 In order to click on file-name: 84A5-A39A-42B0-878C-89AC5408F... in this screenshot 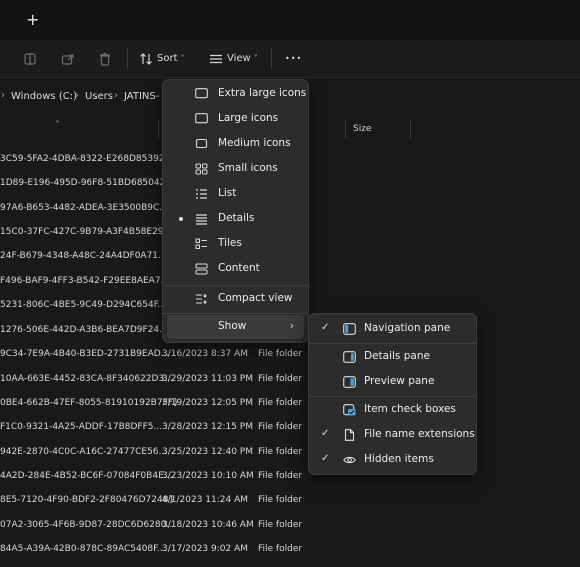, I will do `click(83, 549)`.